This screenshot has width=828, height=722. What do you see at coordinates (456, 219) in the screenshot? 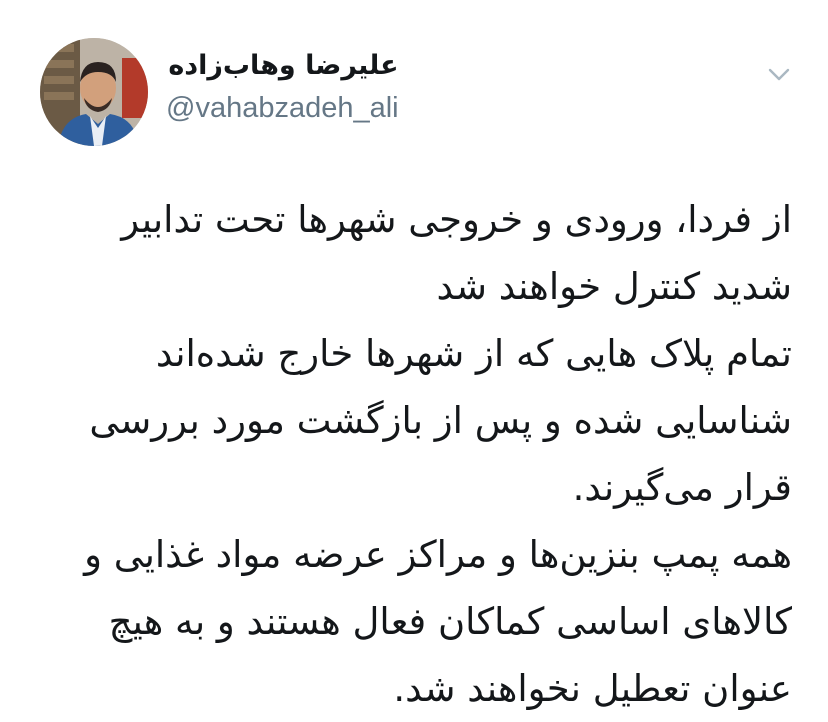
I see `tweet-text-line: از فردا، ورودی و خروجی شهرها تحت تدابیر` at bounding box center [456, 219].